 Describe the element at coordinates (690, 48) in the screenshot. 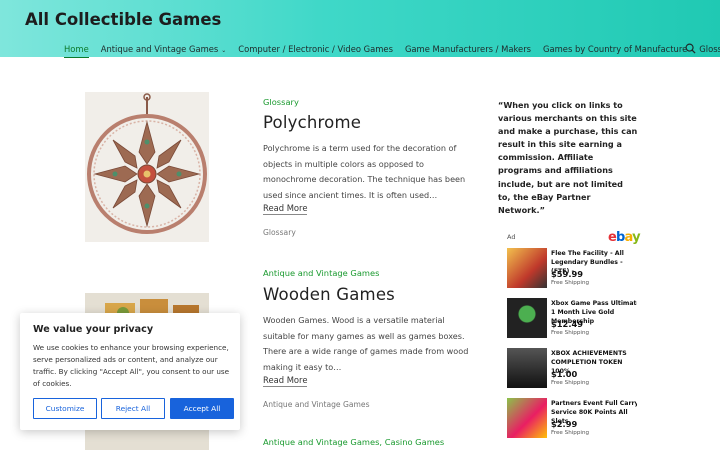

I see `search-icon` at that location.